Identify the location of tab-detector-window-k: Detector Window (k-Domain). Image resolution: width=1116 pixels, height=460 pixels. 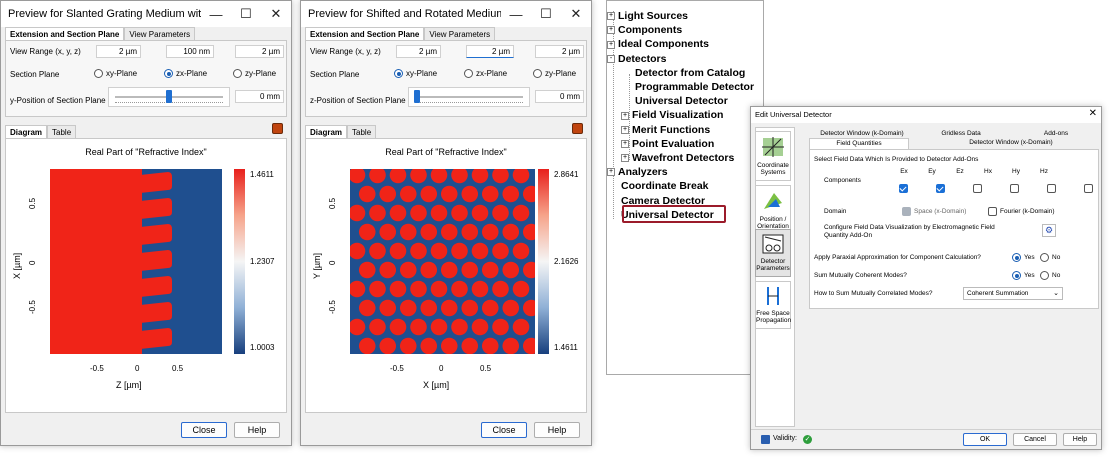
(862, 133).